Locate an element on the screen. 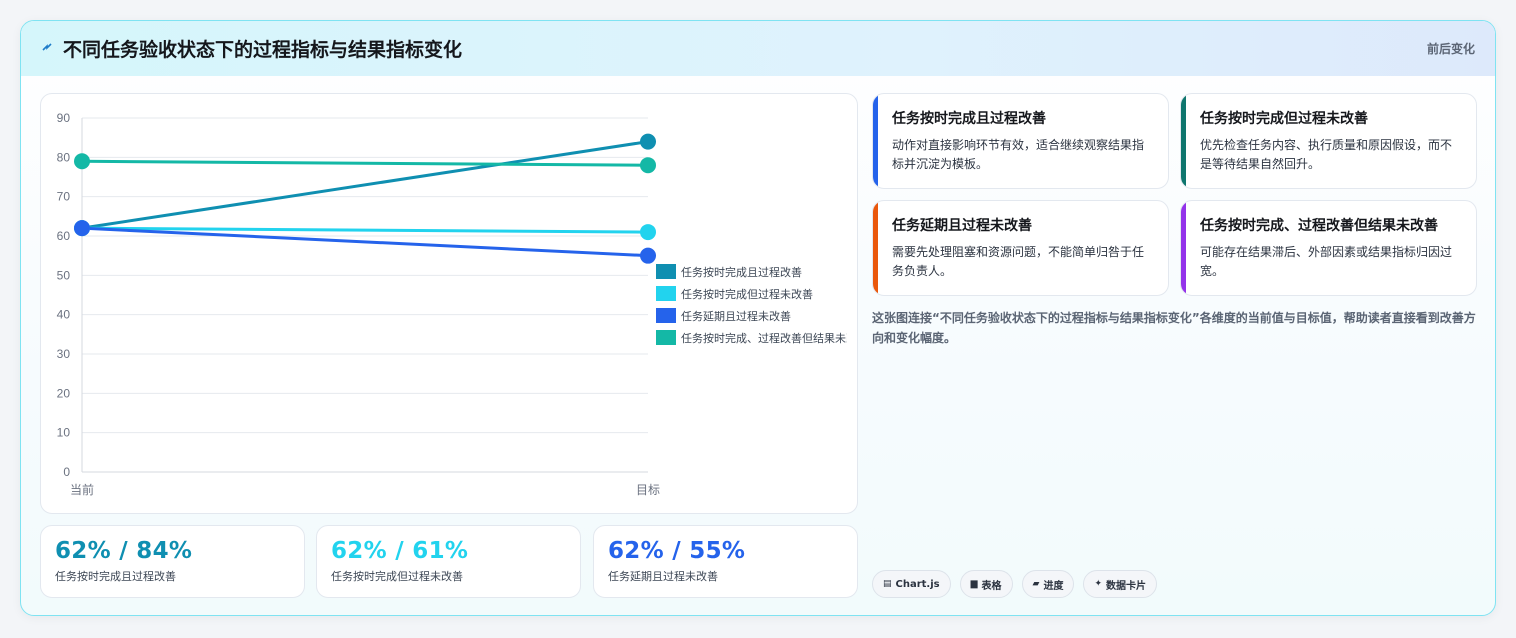 Image resolution: width=1516 pixels, height=638 pixels. y-tick-label: 20 is located at coordinates (64, 393).